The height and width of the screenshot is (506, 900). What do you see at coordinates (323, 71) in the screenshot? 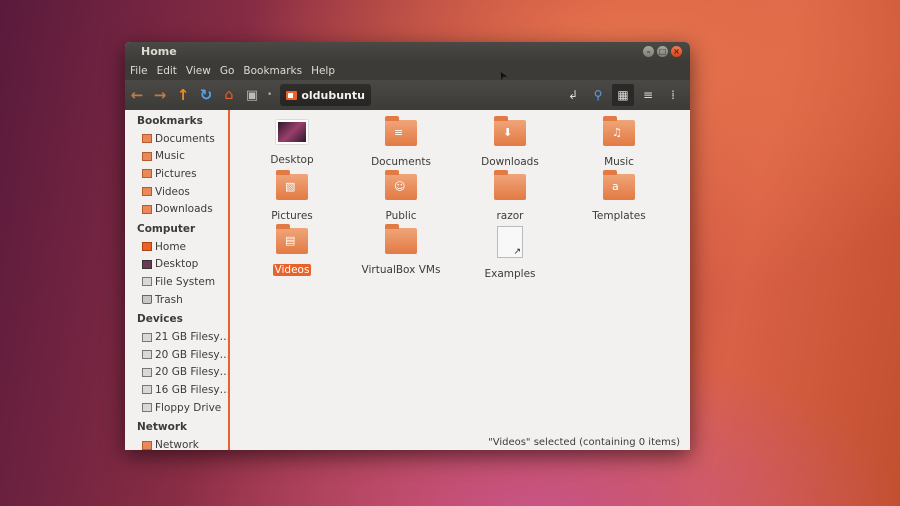
I see `menu-help: Help` at bounding box center [323, 71].